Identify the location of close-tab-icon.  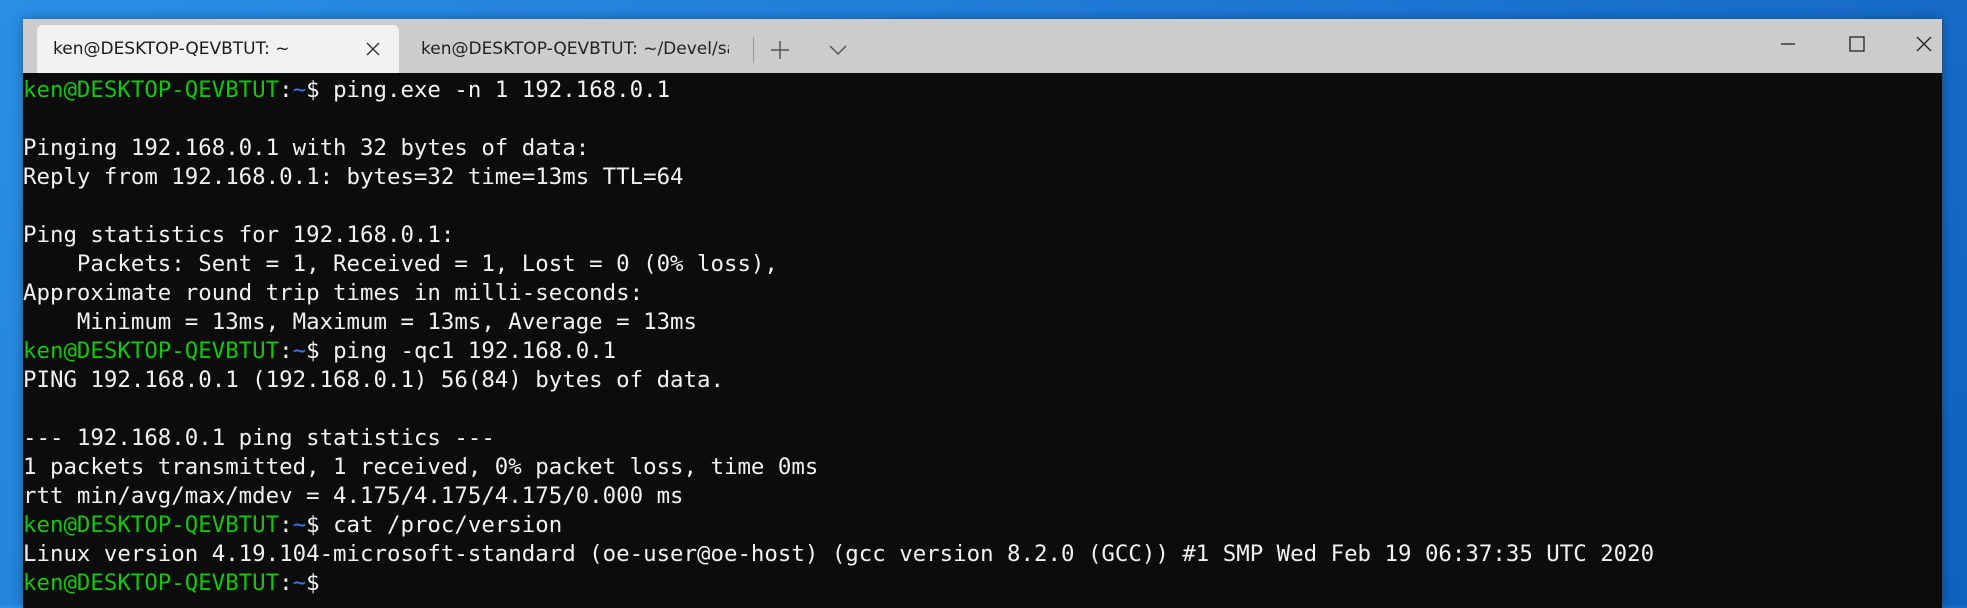
(373, 49).